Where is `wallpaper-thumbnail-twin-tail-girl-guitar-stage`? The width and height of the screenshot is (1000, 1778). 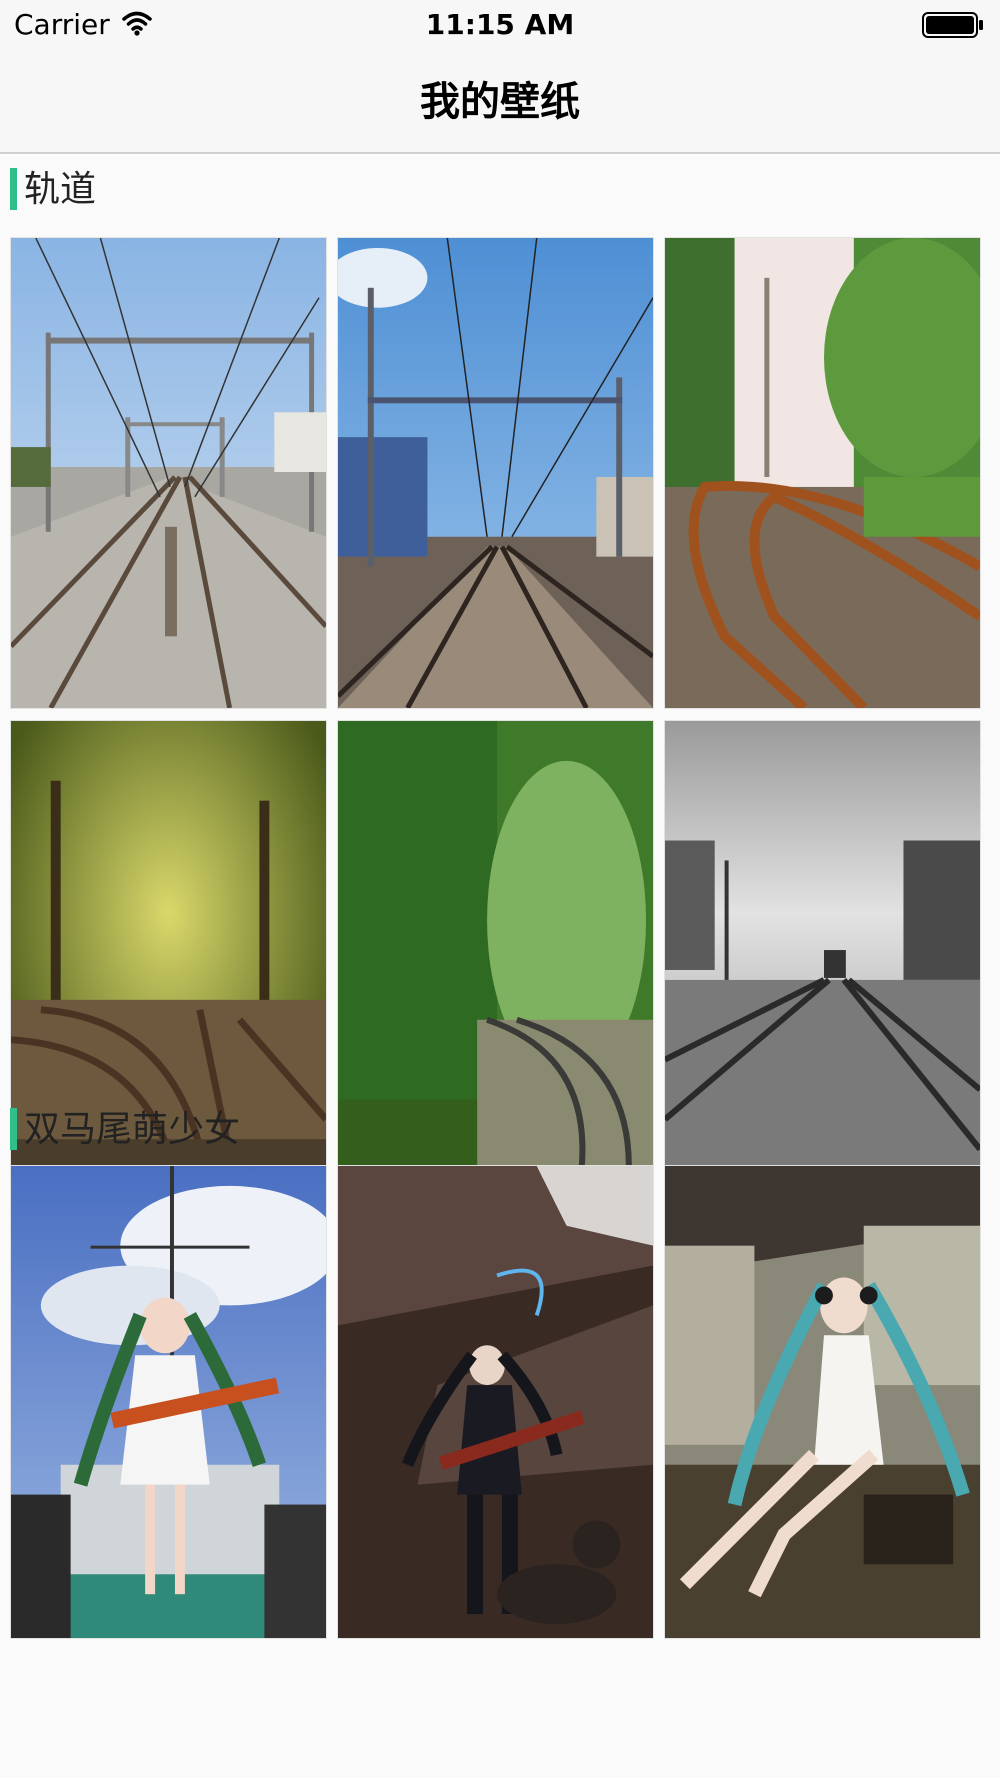 wallpaper-thumbnail-twin-tail-girl-guitar-stage is located at coordinates (495, 1402).